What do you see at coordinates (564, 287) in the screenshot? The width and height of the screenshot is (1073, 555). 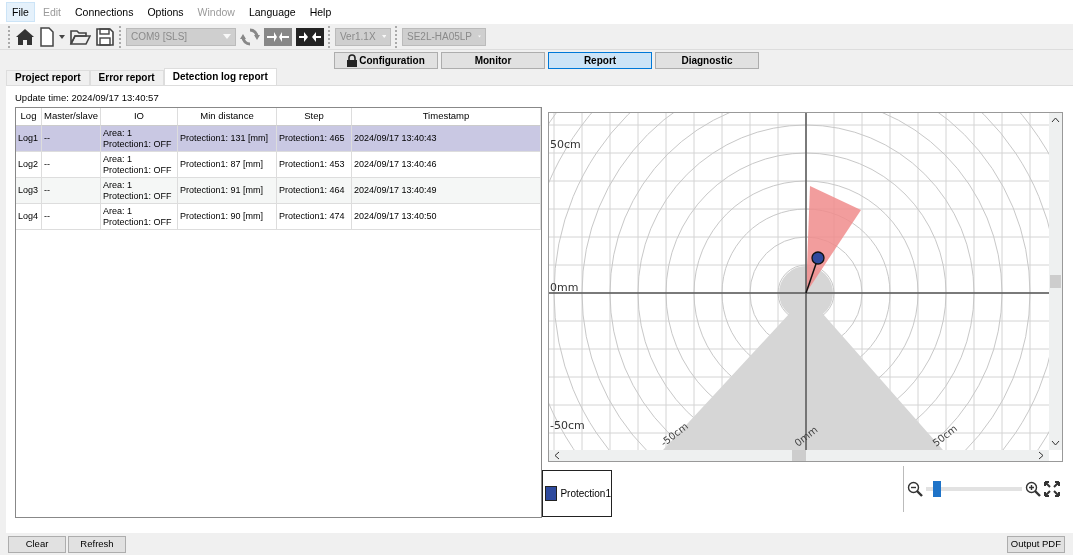 I see `axis-label: 0mm` at bounding box center [564, 287].